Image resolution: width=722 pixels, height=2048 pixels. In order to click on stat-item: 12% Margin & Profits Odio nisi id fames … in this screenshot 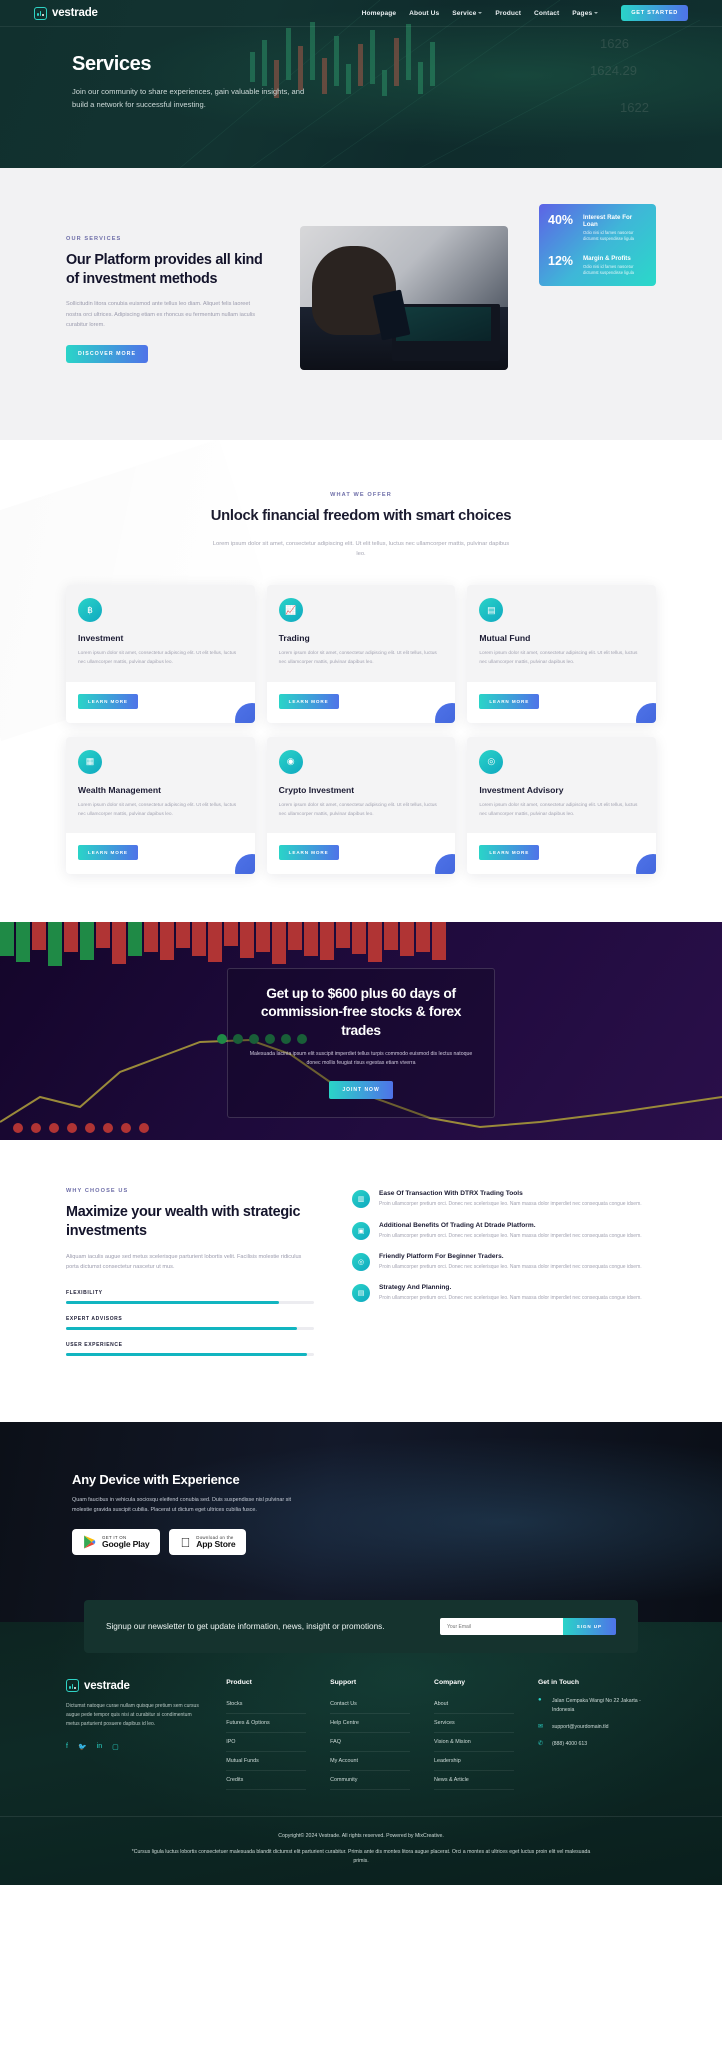, I will do `click(597, 266)`.